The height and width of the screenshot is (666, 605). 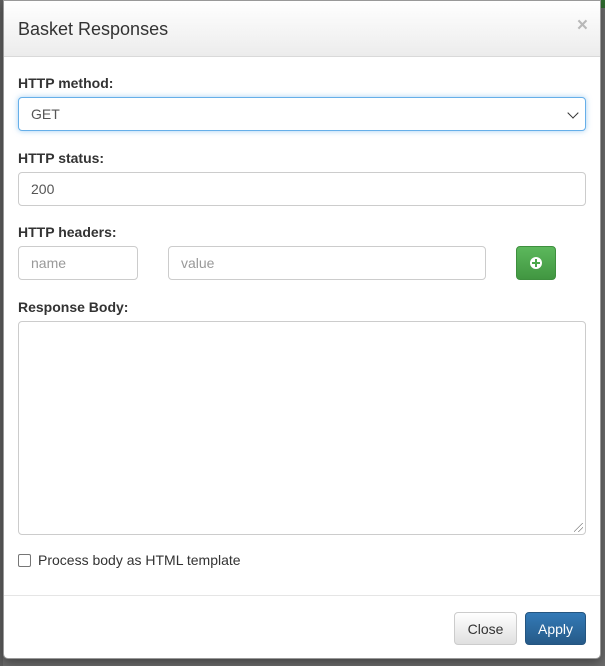 I want to click on http-method-select: GET, so click(x=302, y=114).